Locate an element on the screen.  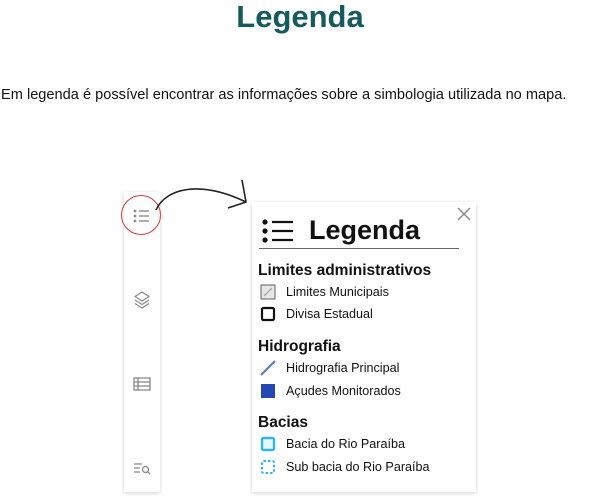
attribute-table-button is located at coordinates (142, 384).